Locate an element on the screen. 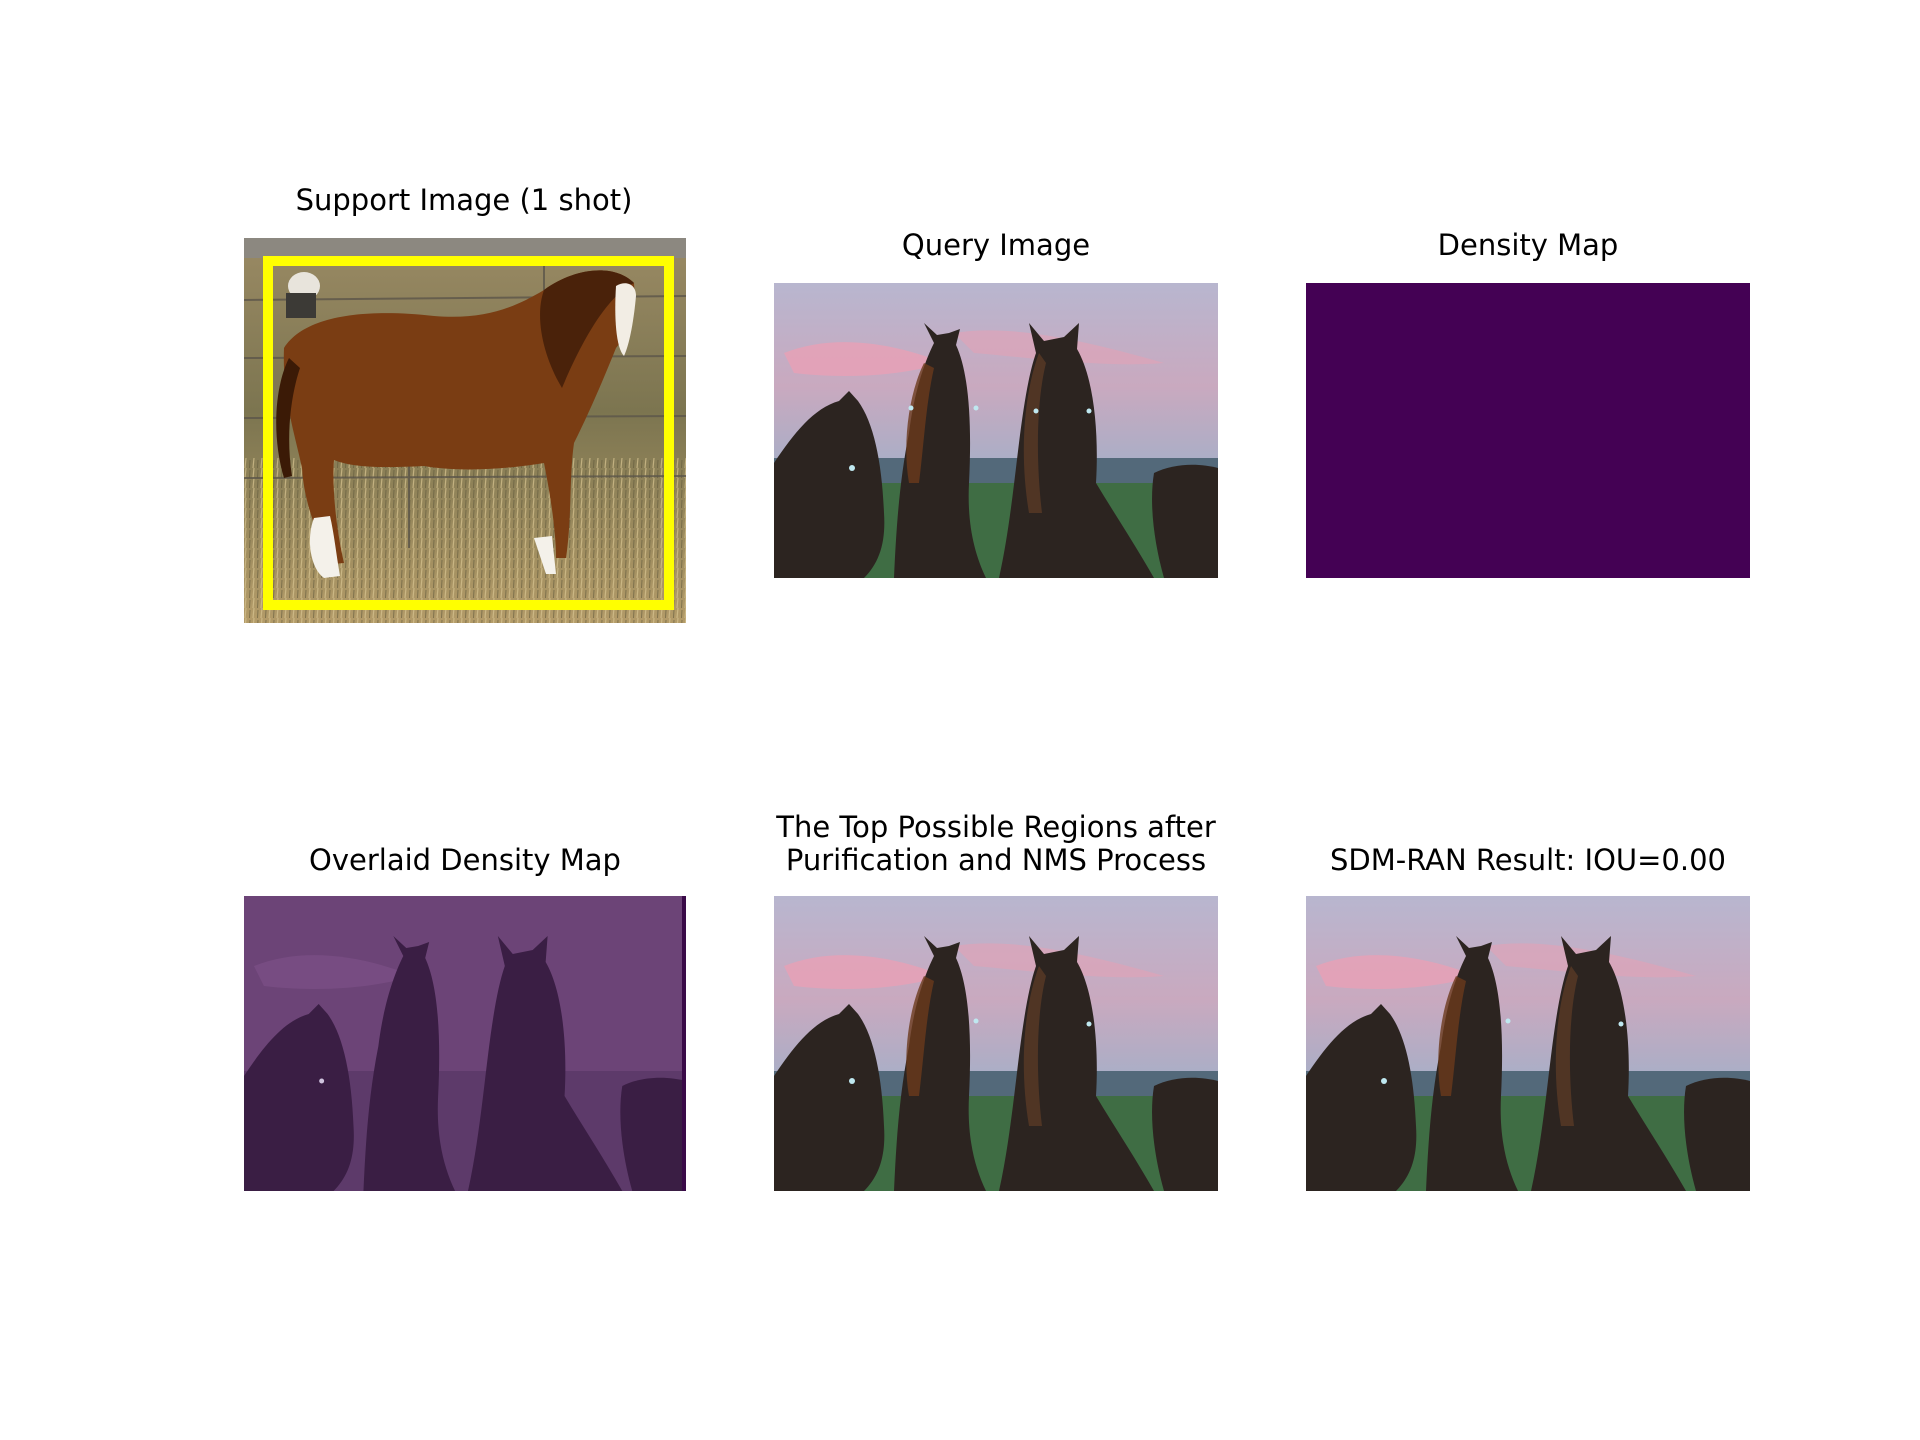  overlaid-density-map-title: Overlaid Density Map is located at coordinates (465, 860).